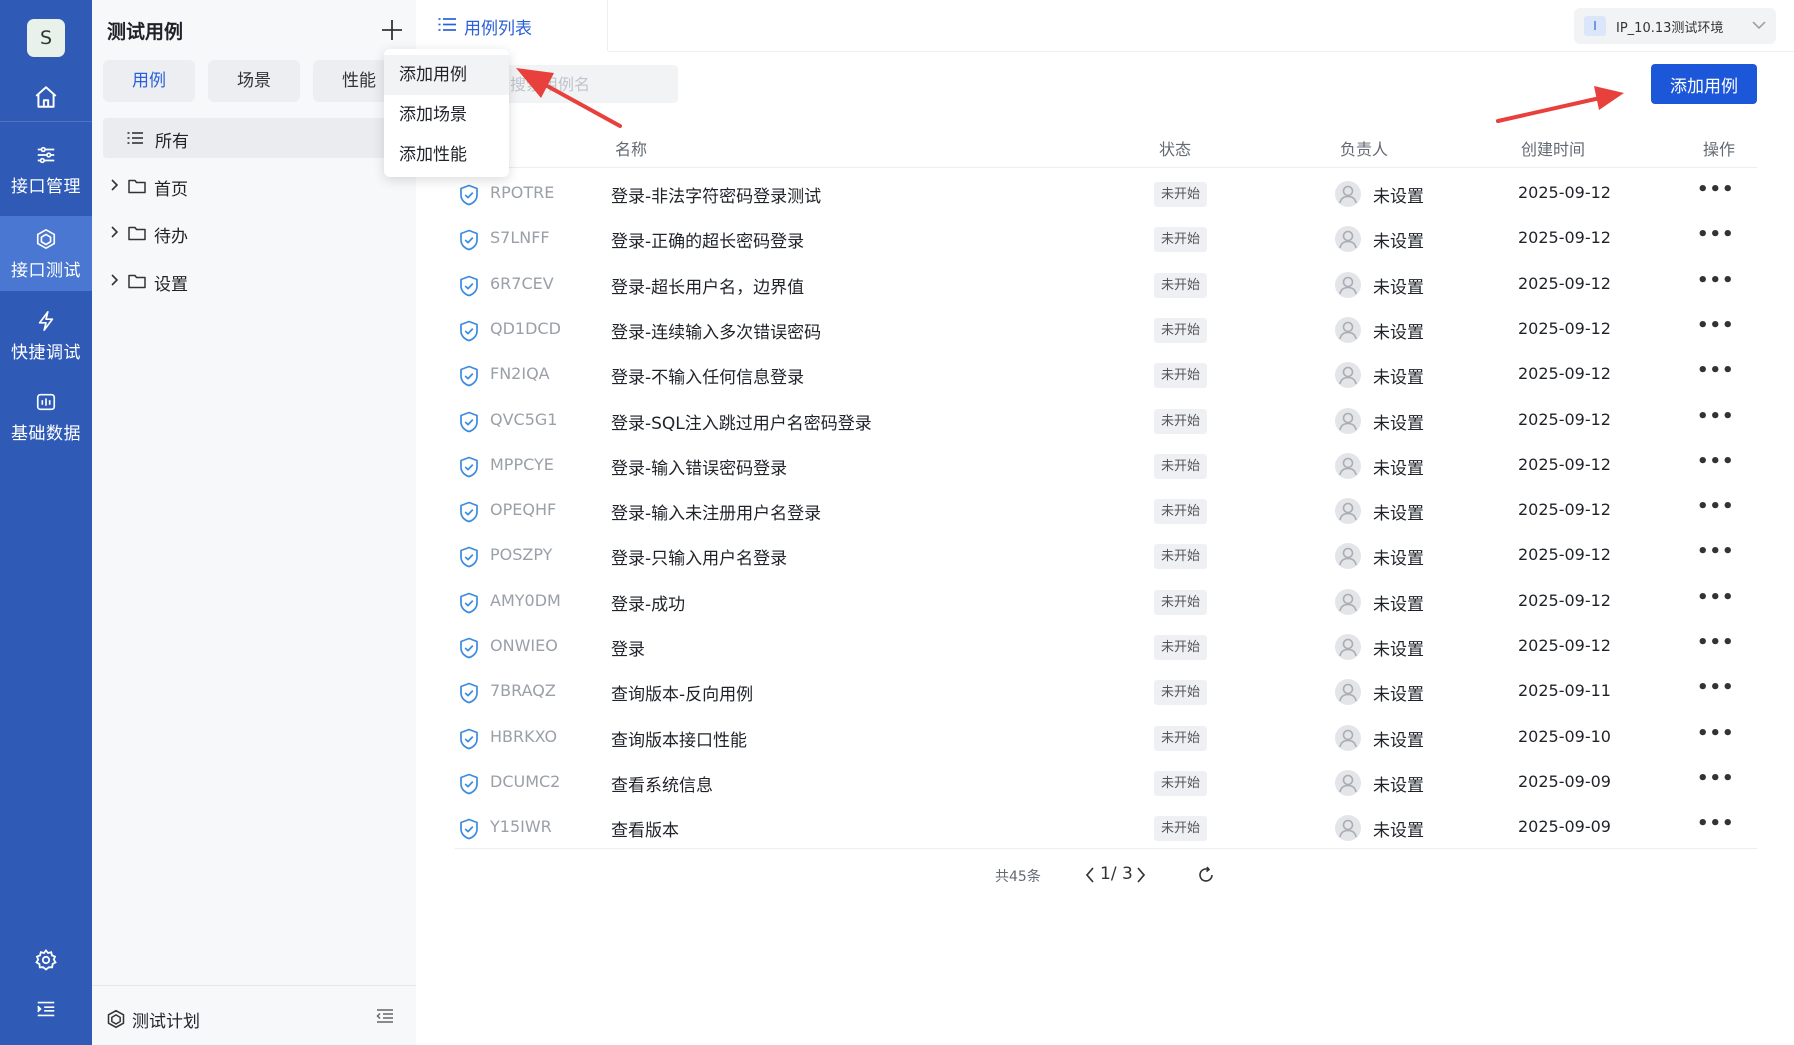 The height and width of the screenshot is (1045, 1794). What do you see at coordinates (46, 962) in the screenshot?
I see `settings-button` at bounding box center [46, 962].